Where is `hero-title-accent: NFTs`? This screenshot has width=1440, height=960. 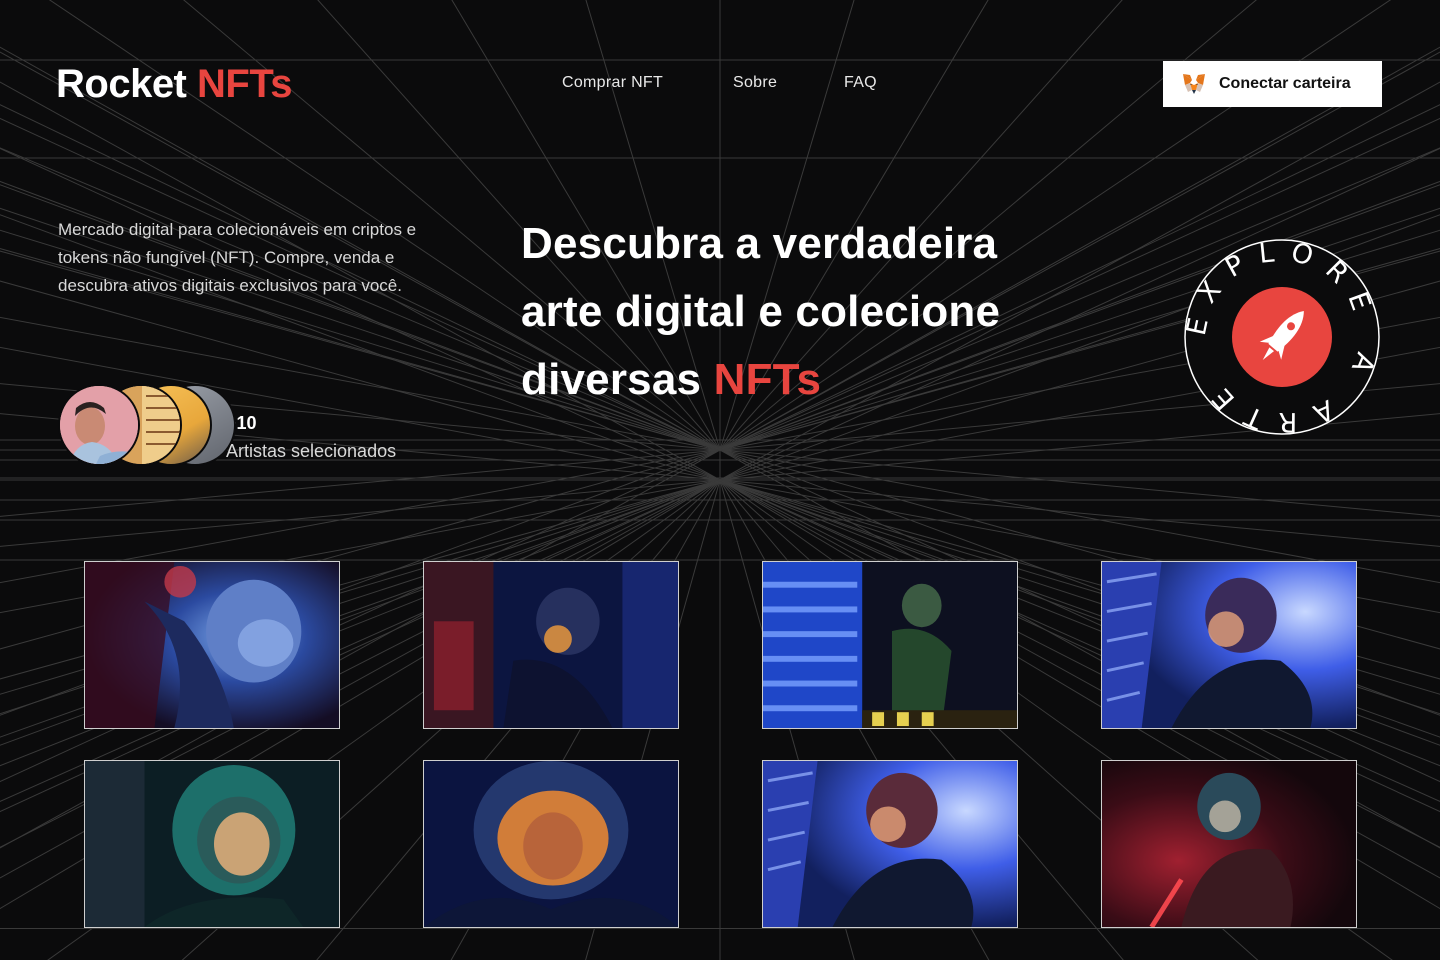
hero-title-accent: NFTs is located at coordinates (767, 379).